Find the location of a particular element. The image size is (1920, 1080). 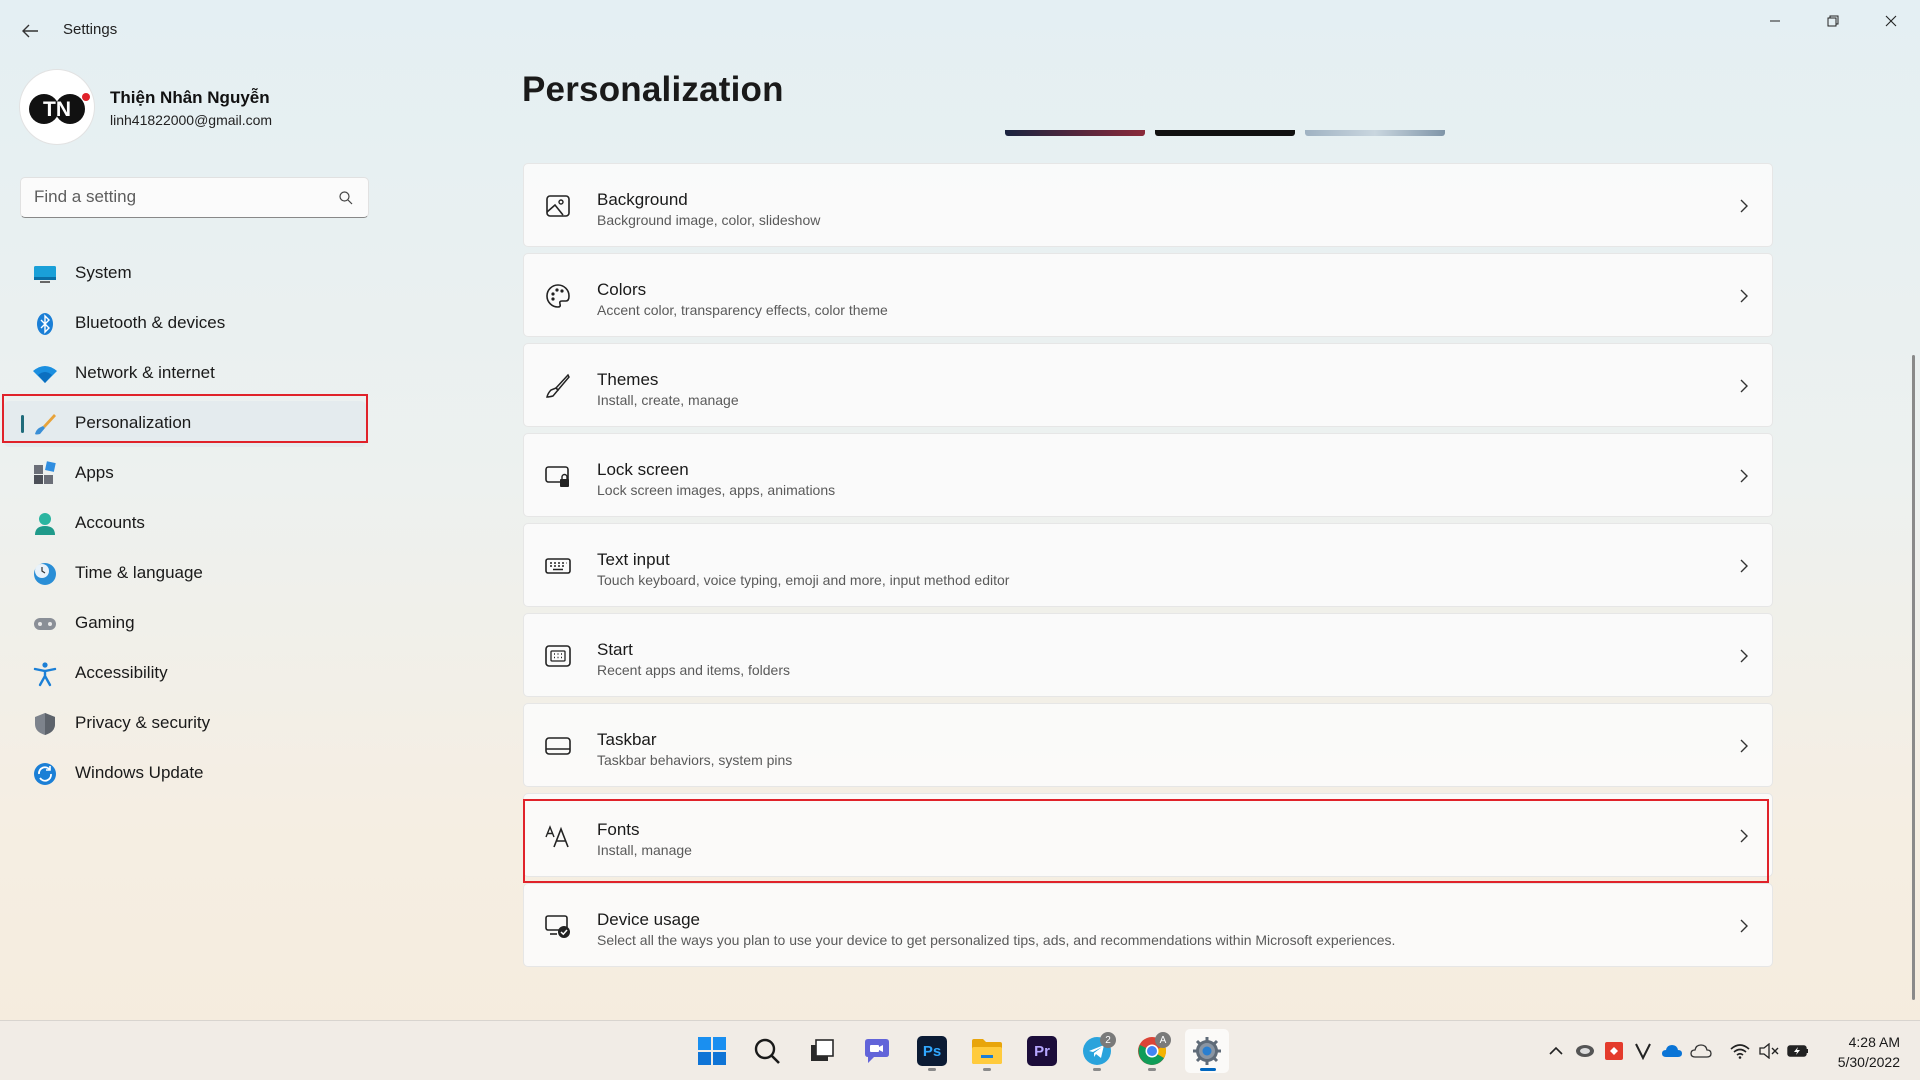

taskbar-chrome-button: A is located at coordinates (1152, 1051).